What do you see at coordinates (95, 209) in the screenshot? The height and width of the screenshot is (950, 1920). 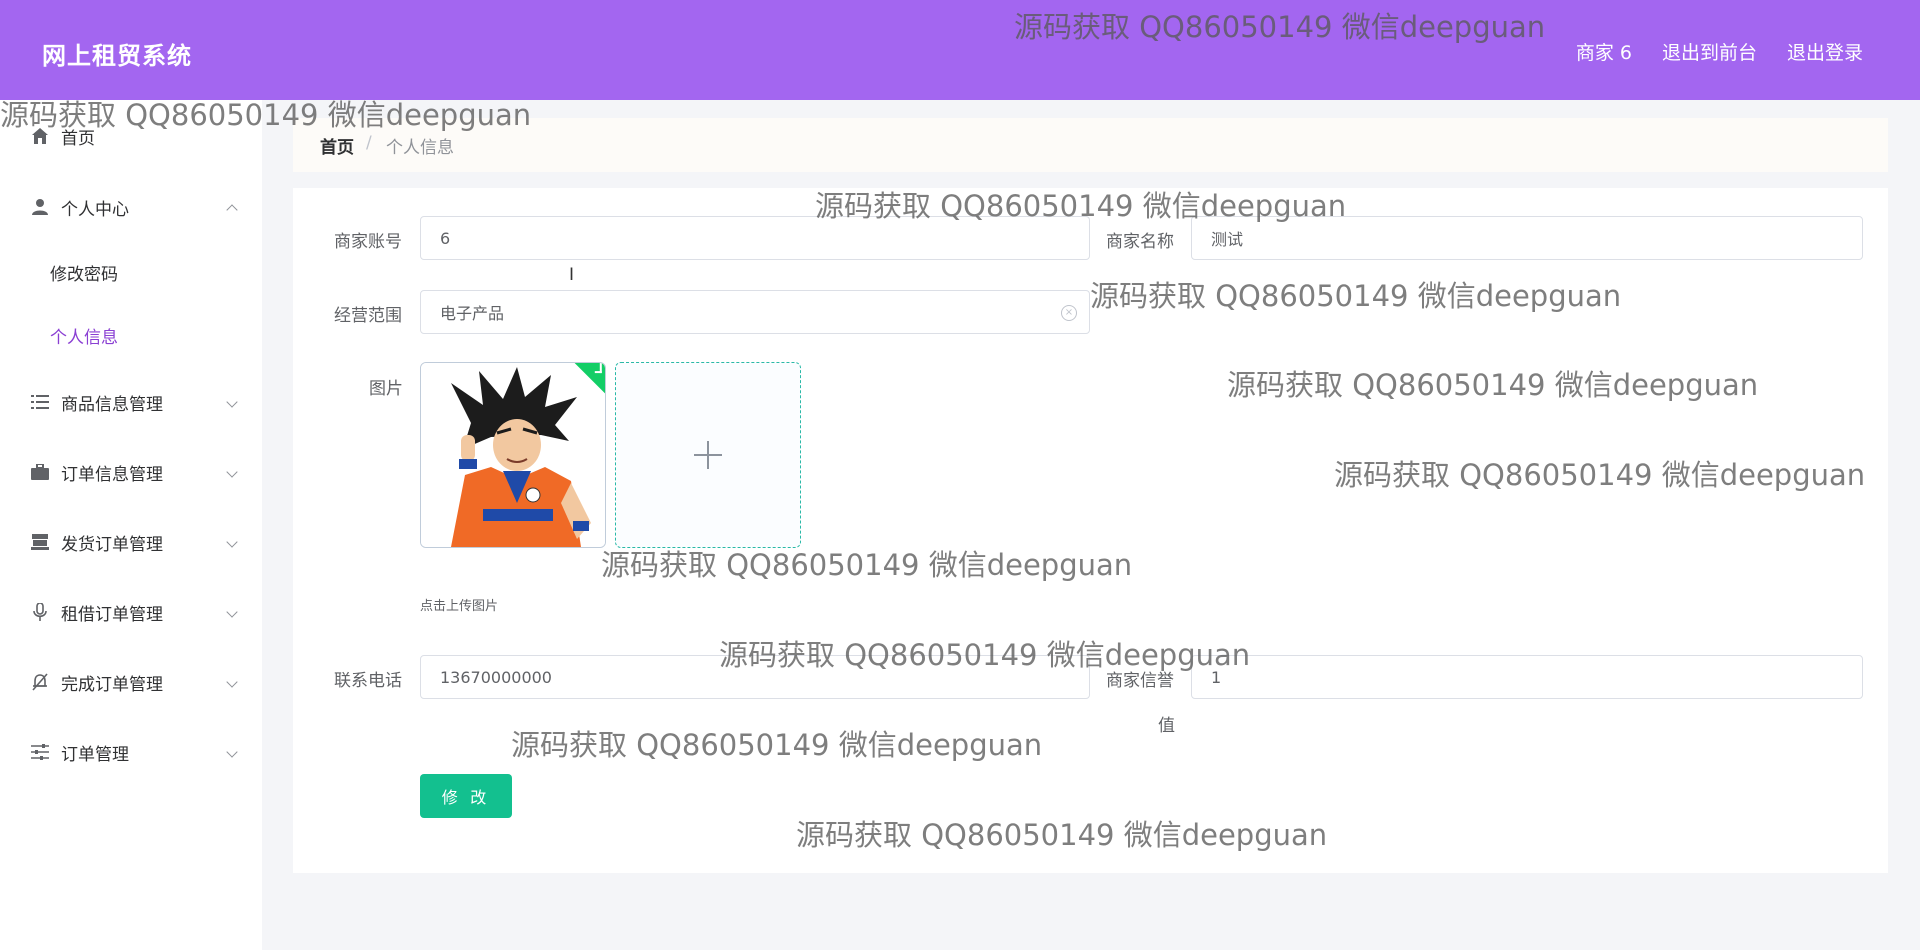 I see `sidebar-item-label: 个人中心` at bounding box center [95, 209].